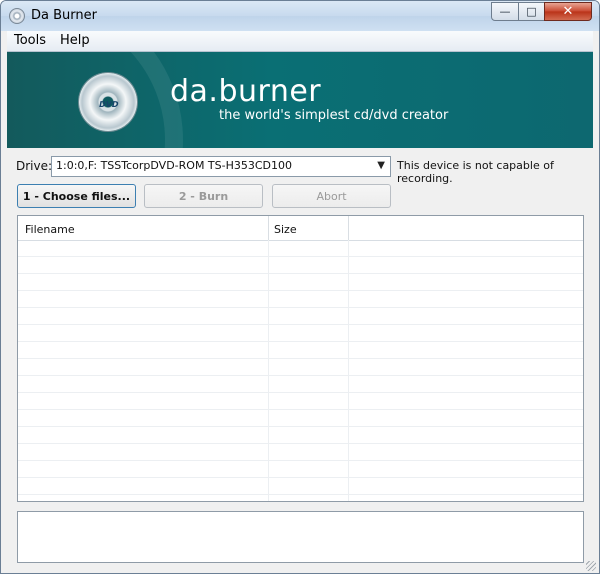 The height and width of the screenshot is (574, 600). Describe the element at coordinates (203, 196) in the screenshot. I see `burn-button: 2 - Burn` at that location.